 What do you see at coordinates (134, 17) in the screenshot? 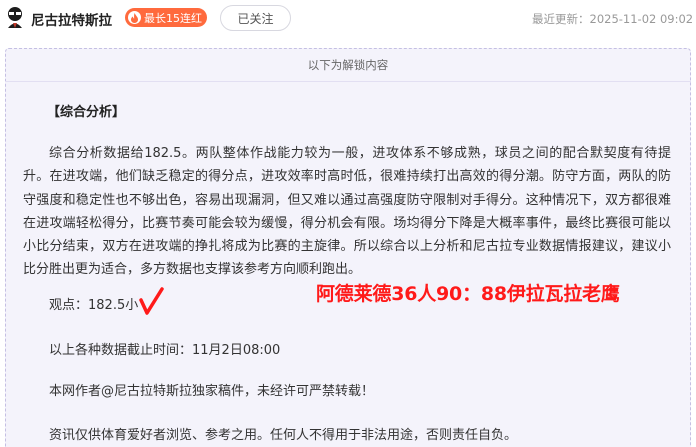
I see `flame-icon` at bounding box center [134, 17].